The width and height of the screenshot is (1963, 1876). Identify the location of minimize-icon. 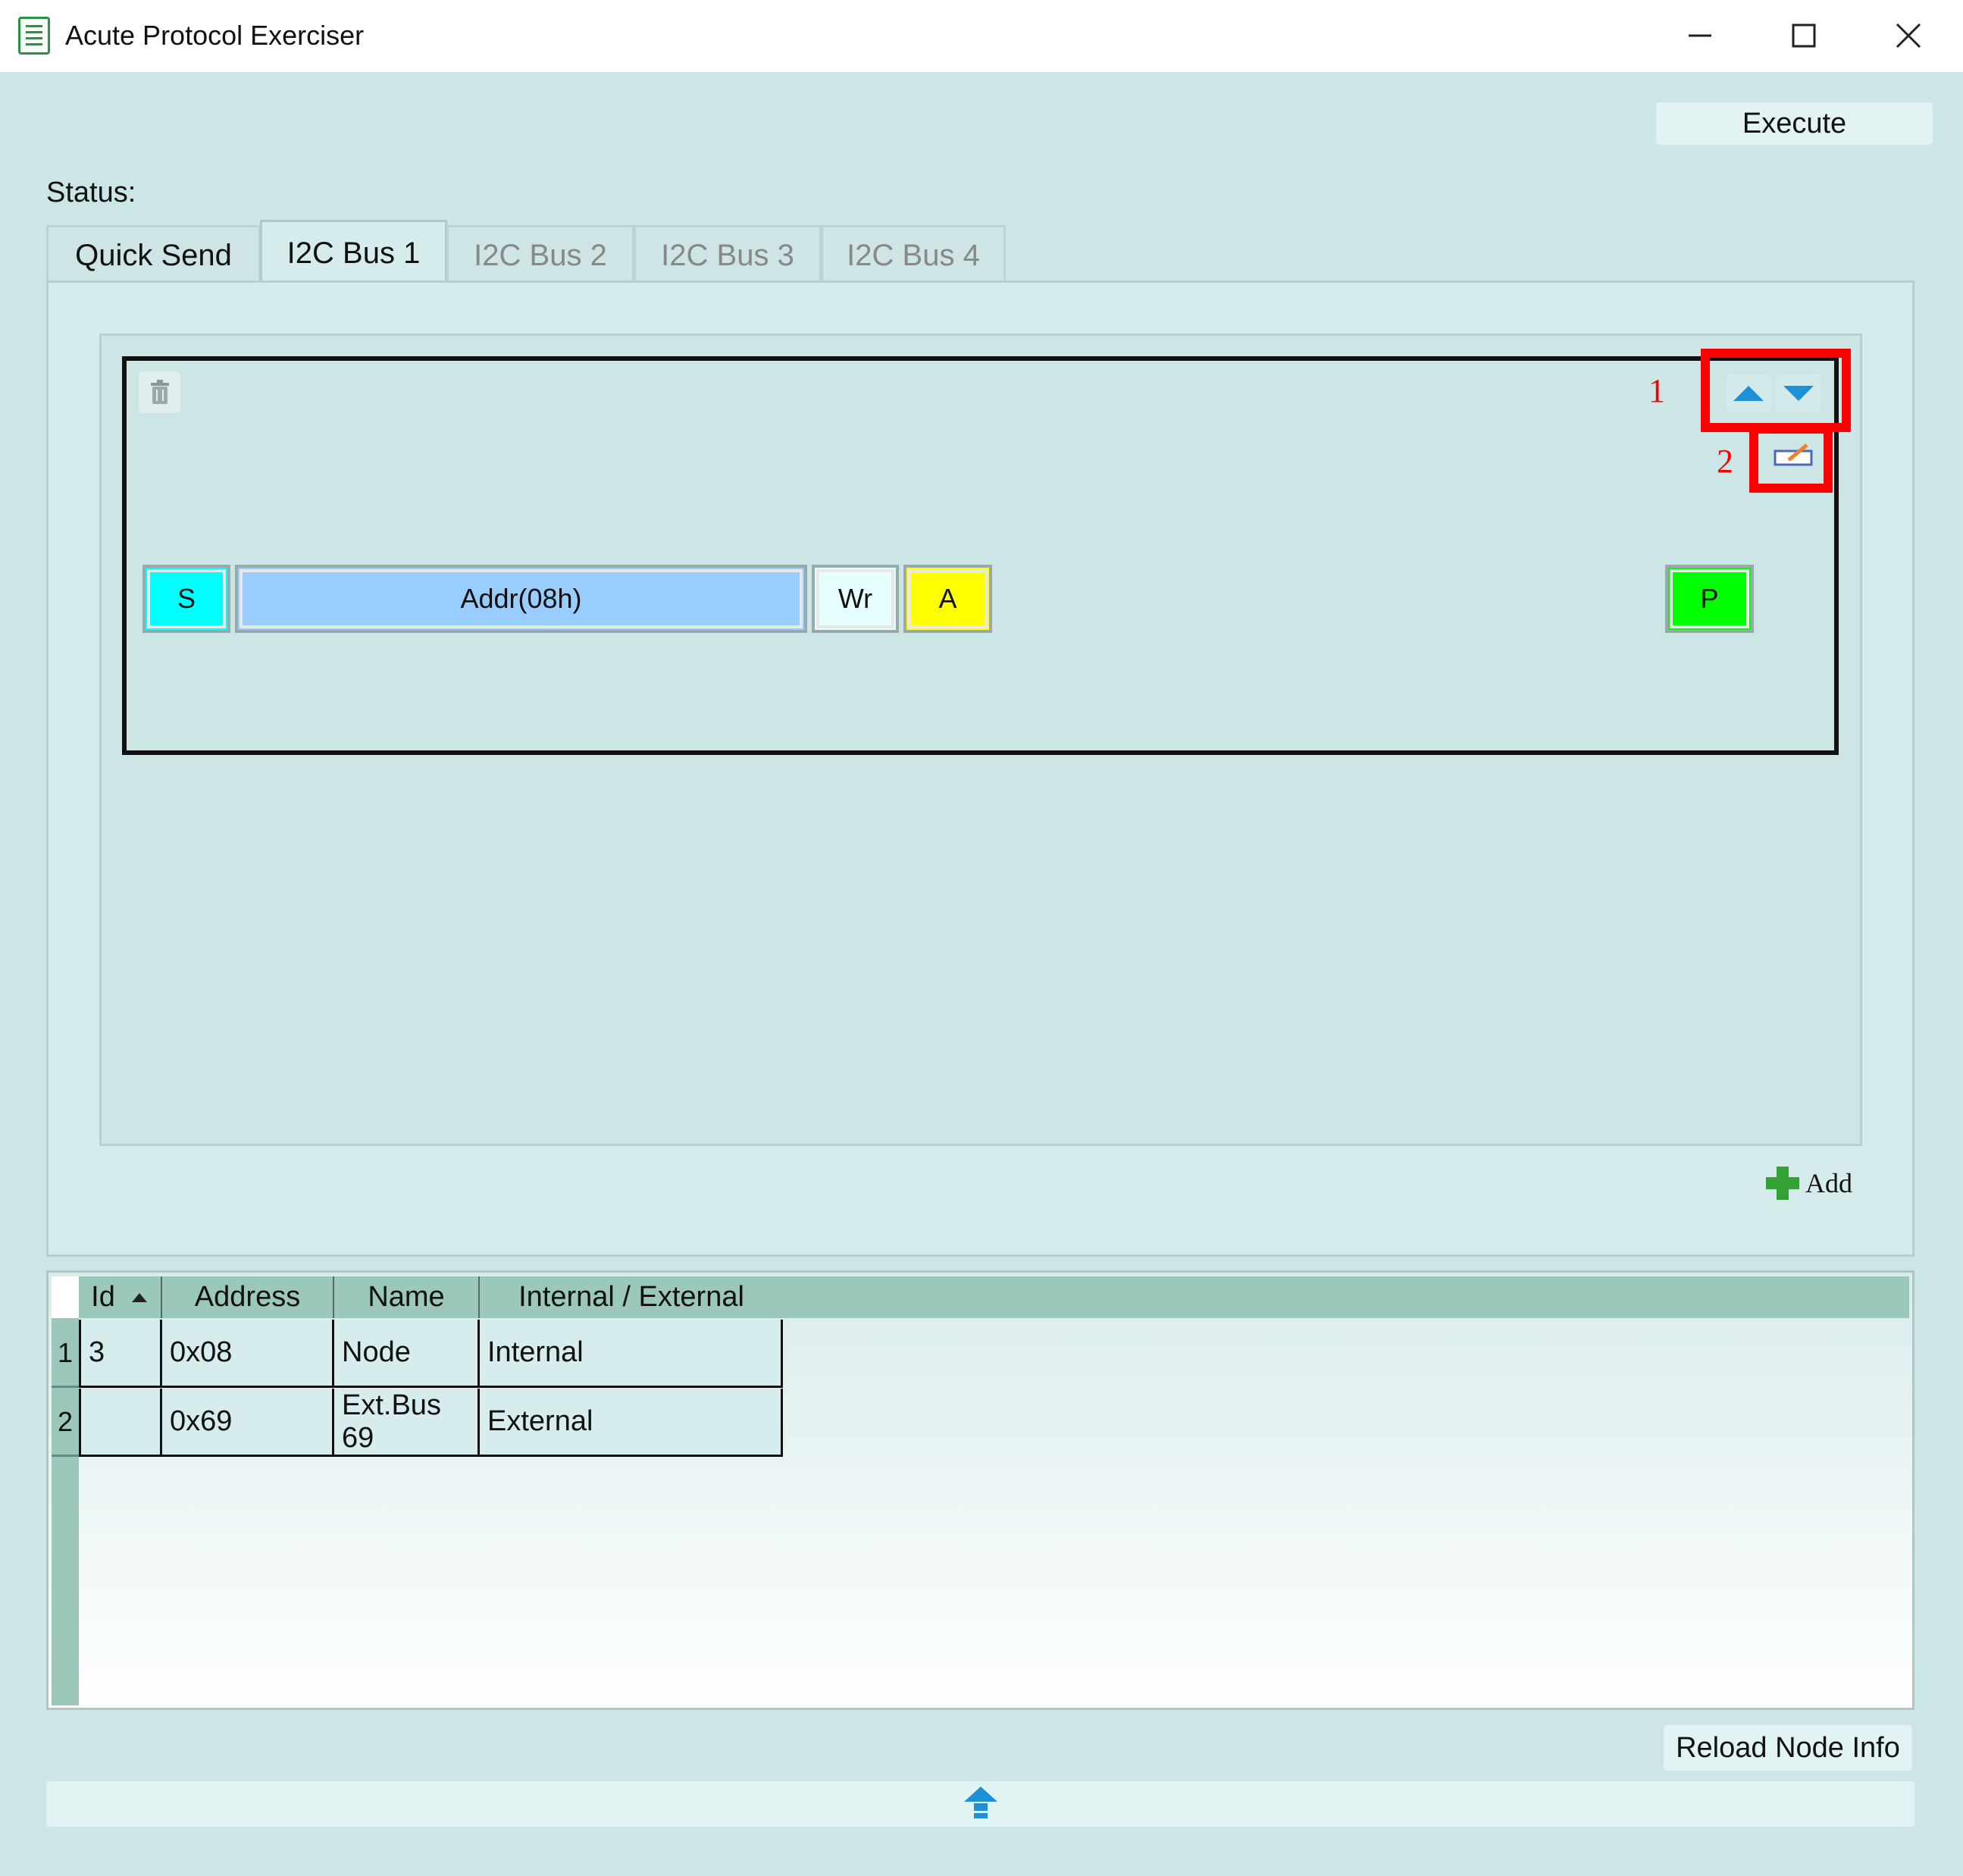
(1700, 35).